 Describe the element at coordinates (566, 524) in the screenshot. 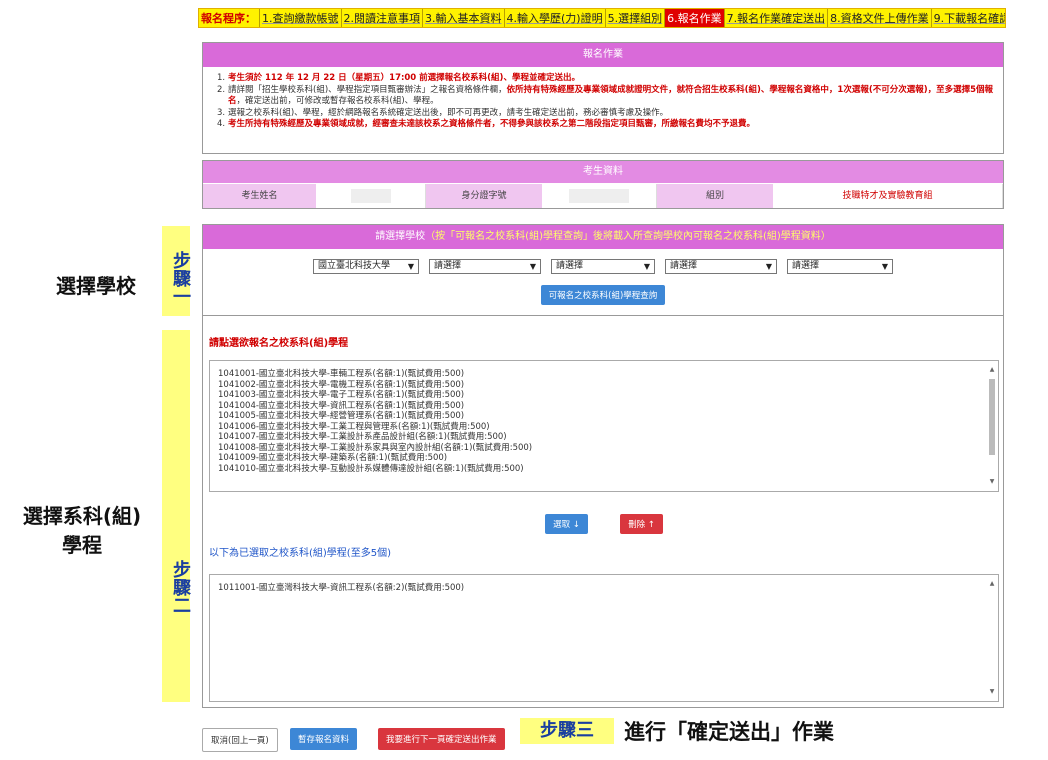

I see `pick-button: 選取 ↓` at that location.